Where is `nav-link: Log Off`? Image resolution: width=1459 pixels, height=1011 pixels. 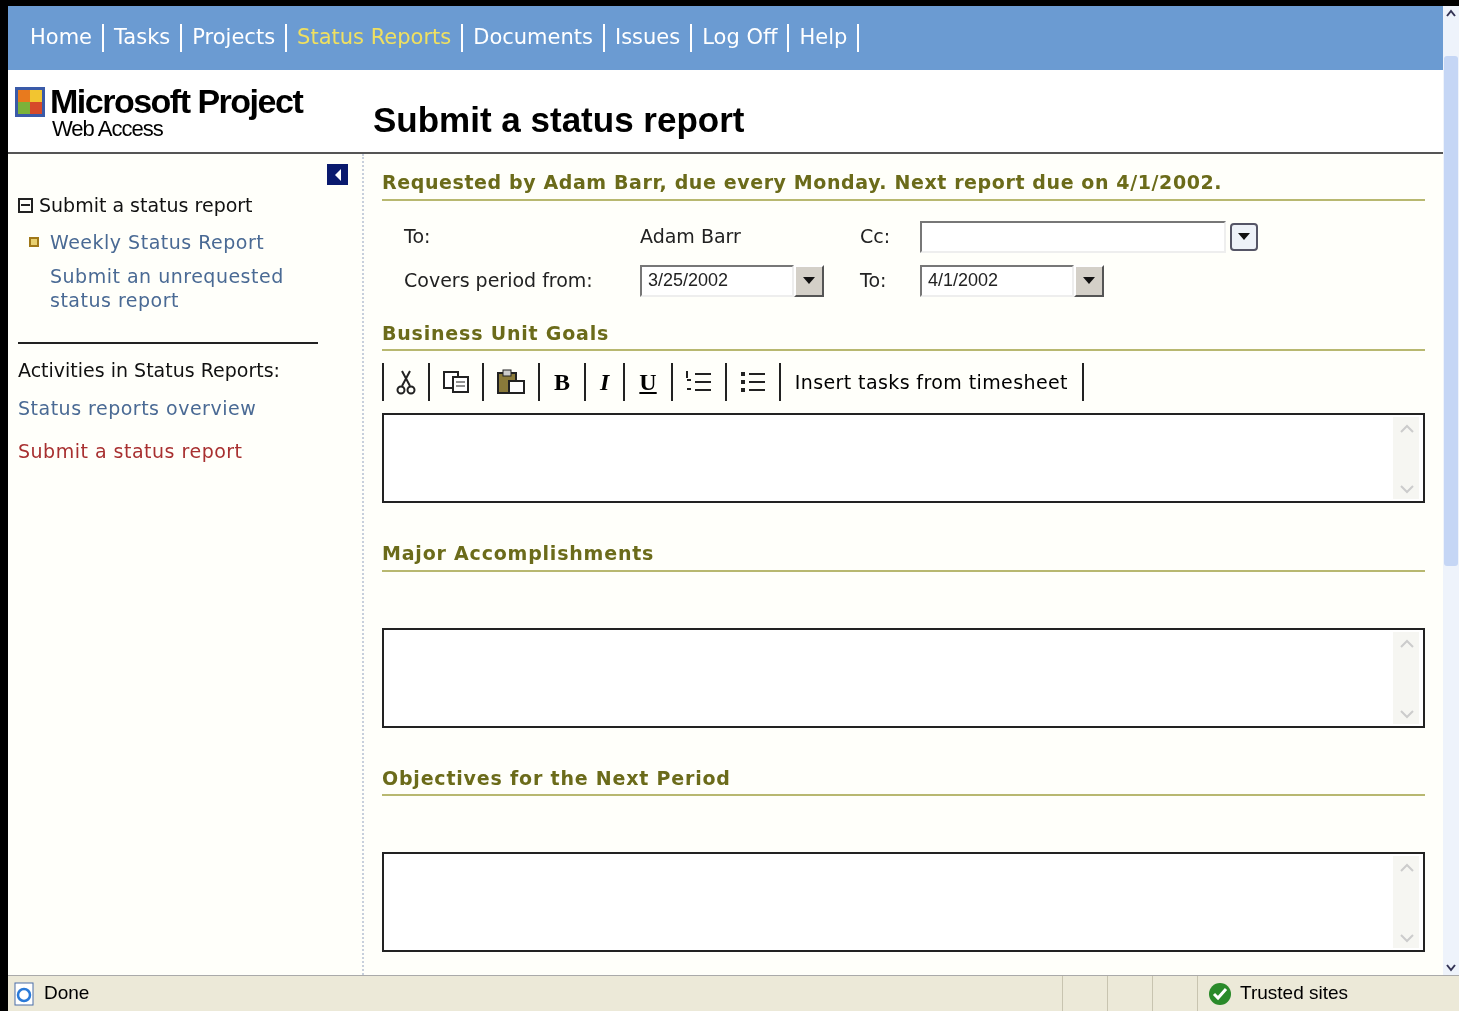
nav-link: Log Off is located at coordinates (740, 38).